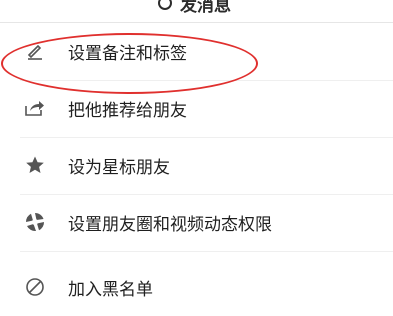  Describe the element at coordinates (119, 167) in the screenshot. I see `menu-item-label: 设为星标朋友` at that location.